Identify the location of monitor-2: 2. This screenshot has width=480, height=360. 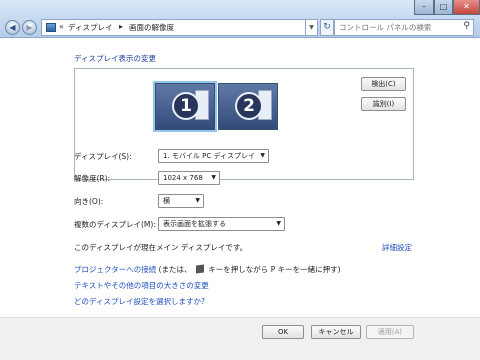
(248, 106).